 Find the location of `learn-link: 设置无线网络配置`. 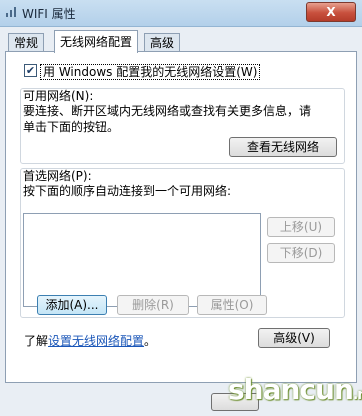

learn-link: 设置无线网络配置 is located at coordinates (96, 341).